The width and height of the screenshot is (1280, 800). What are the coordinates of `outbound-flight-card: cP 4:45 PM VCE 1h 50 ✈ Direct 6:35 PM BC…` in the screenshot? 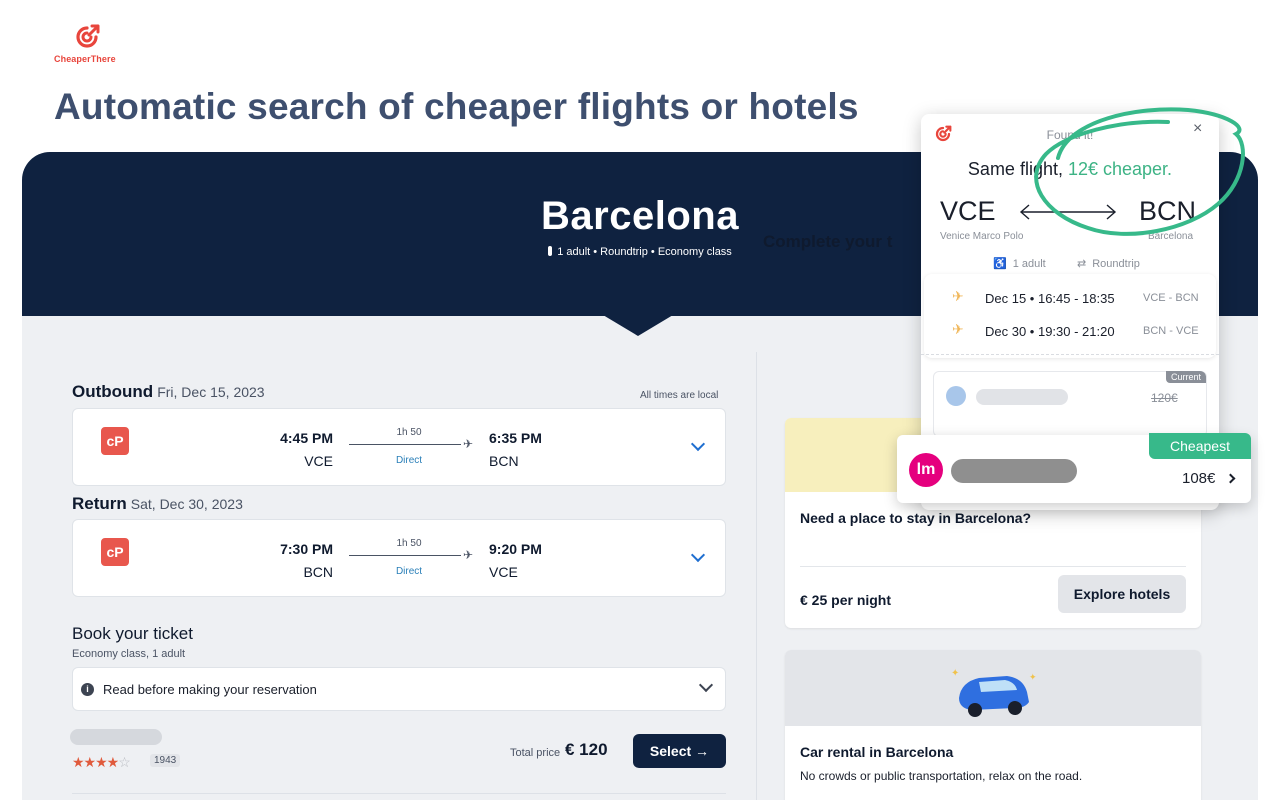 It's located at (399, 447).